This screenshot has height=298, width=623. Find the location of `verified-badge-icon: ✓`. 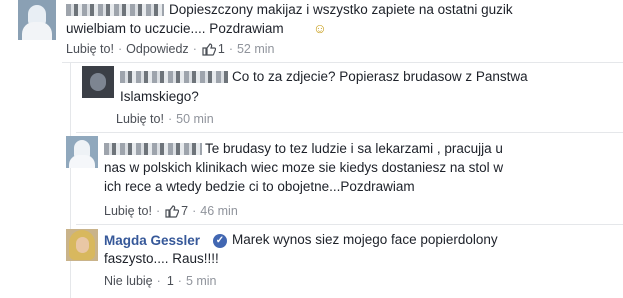

verified-badge-icon: ✓ is located at coordinates (220, 241).